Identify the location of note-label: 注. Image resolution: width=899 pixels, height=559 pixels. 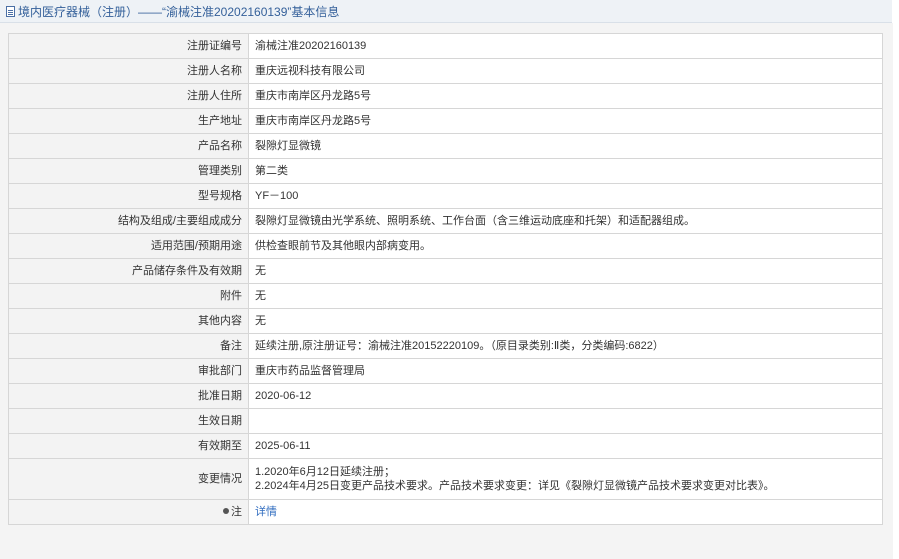
(236, 512).